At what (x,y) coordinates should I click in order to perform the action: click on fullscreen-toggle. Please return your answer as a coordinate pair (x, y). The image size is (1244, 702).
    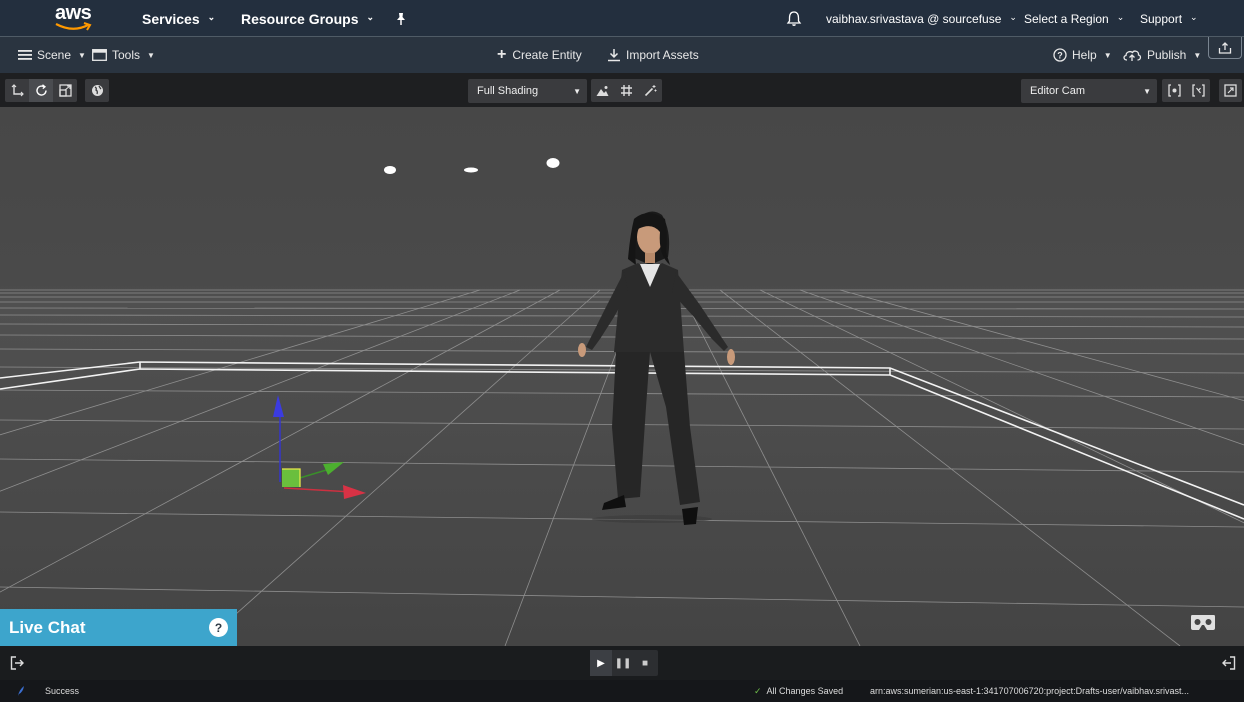
    Looking at the image, I should click on (1230, 90).